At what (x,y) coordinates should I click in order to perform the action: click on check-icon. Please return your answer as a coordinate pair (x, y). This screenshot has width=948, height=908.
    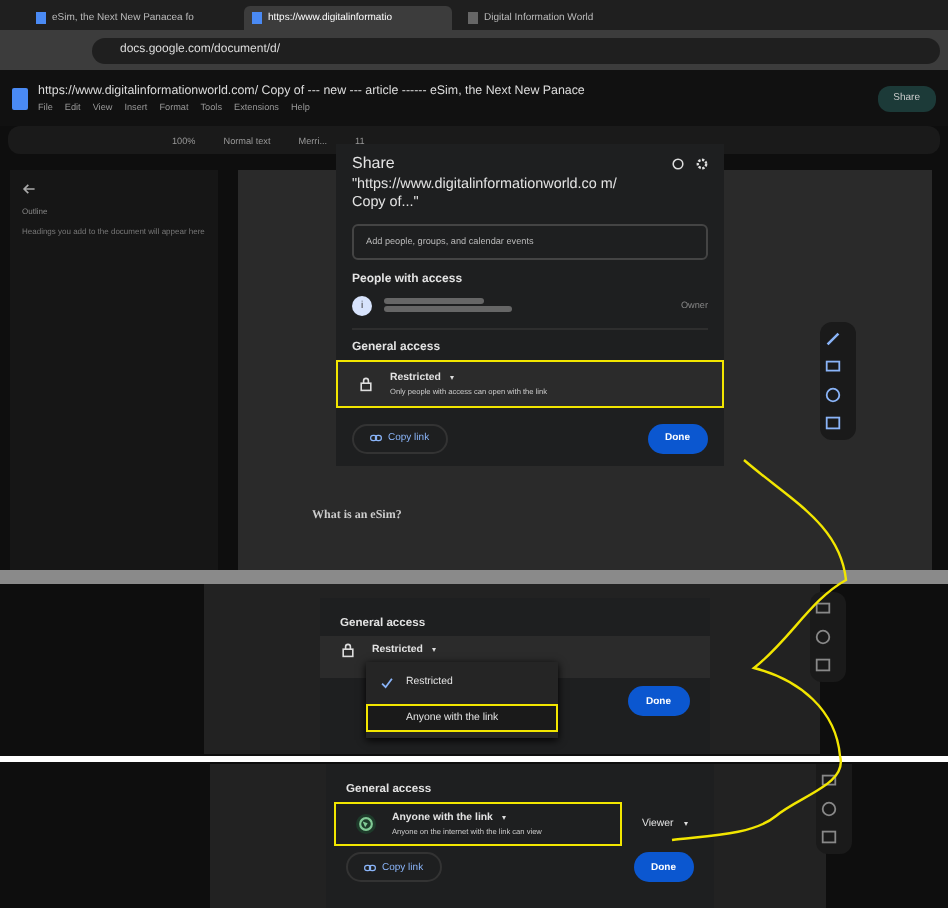
    Looking at the image, I should click on (387, 682).